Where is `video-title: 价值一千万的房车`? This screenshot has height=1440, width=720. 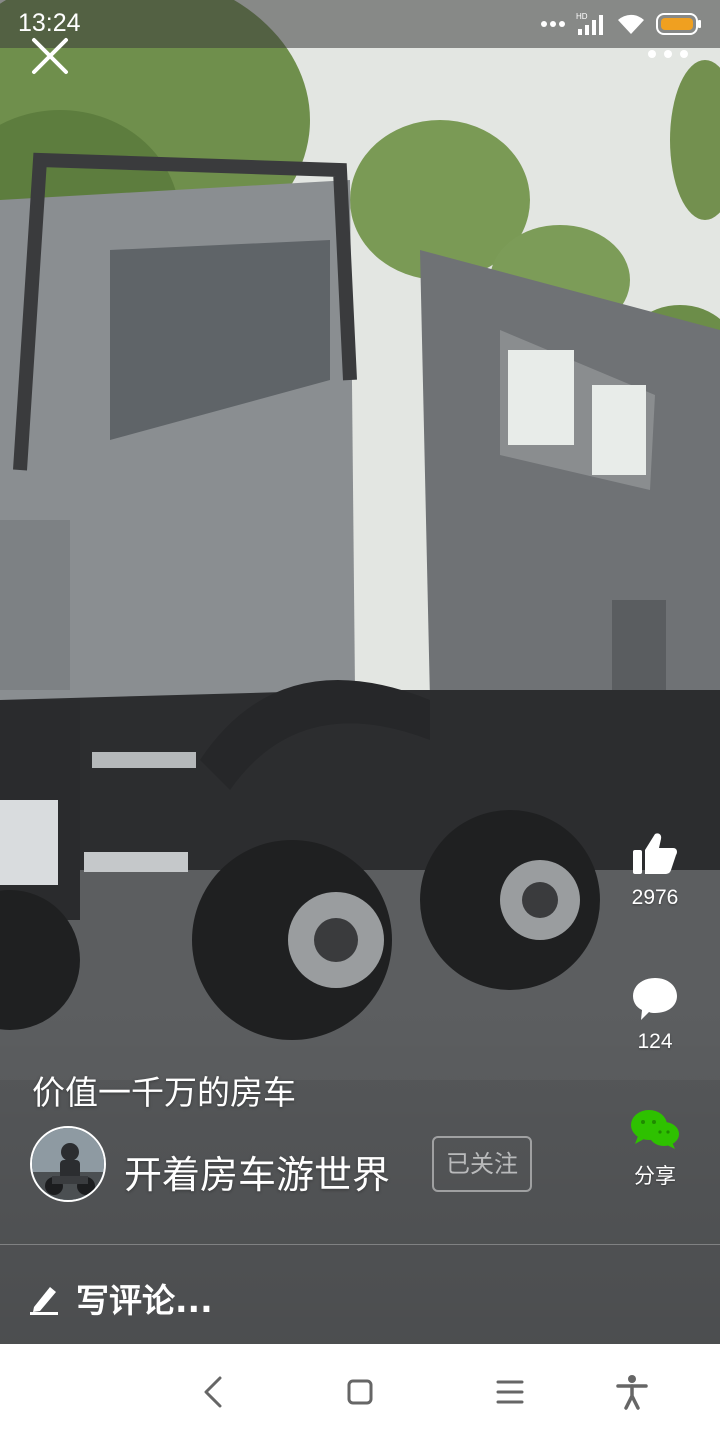
video-title: 价值一千万的房车 is located at coordinates (164, 1092).